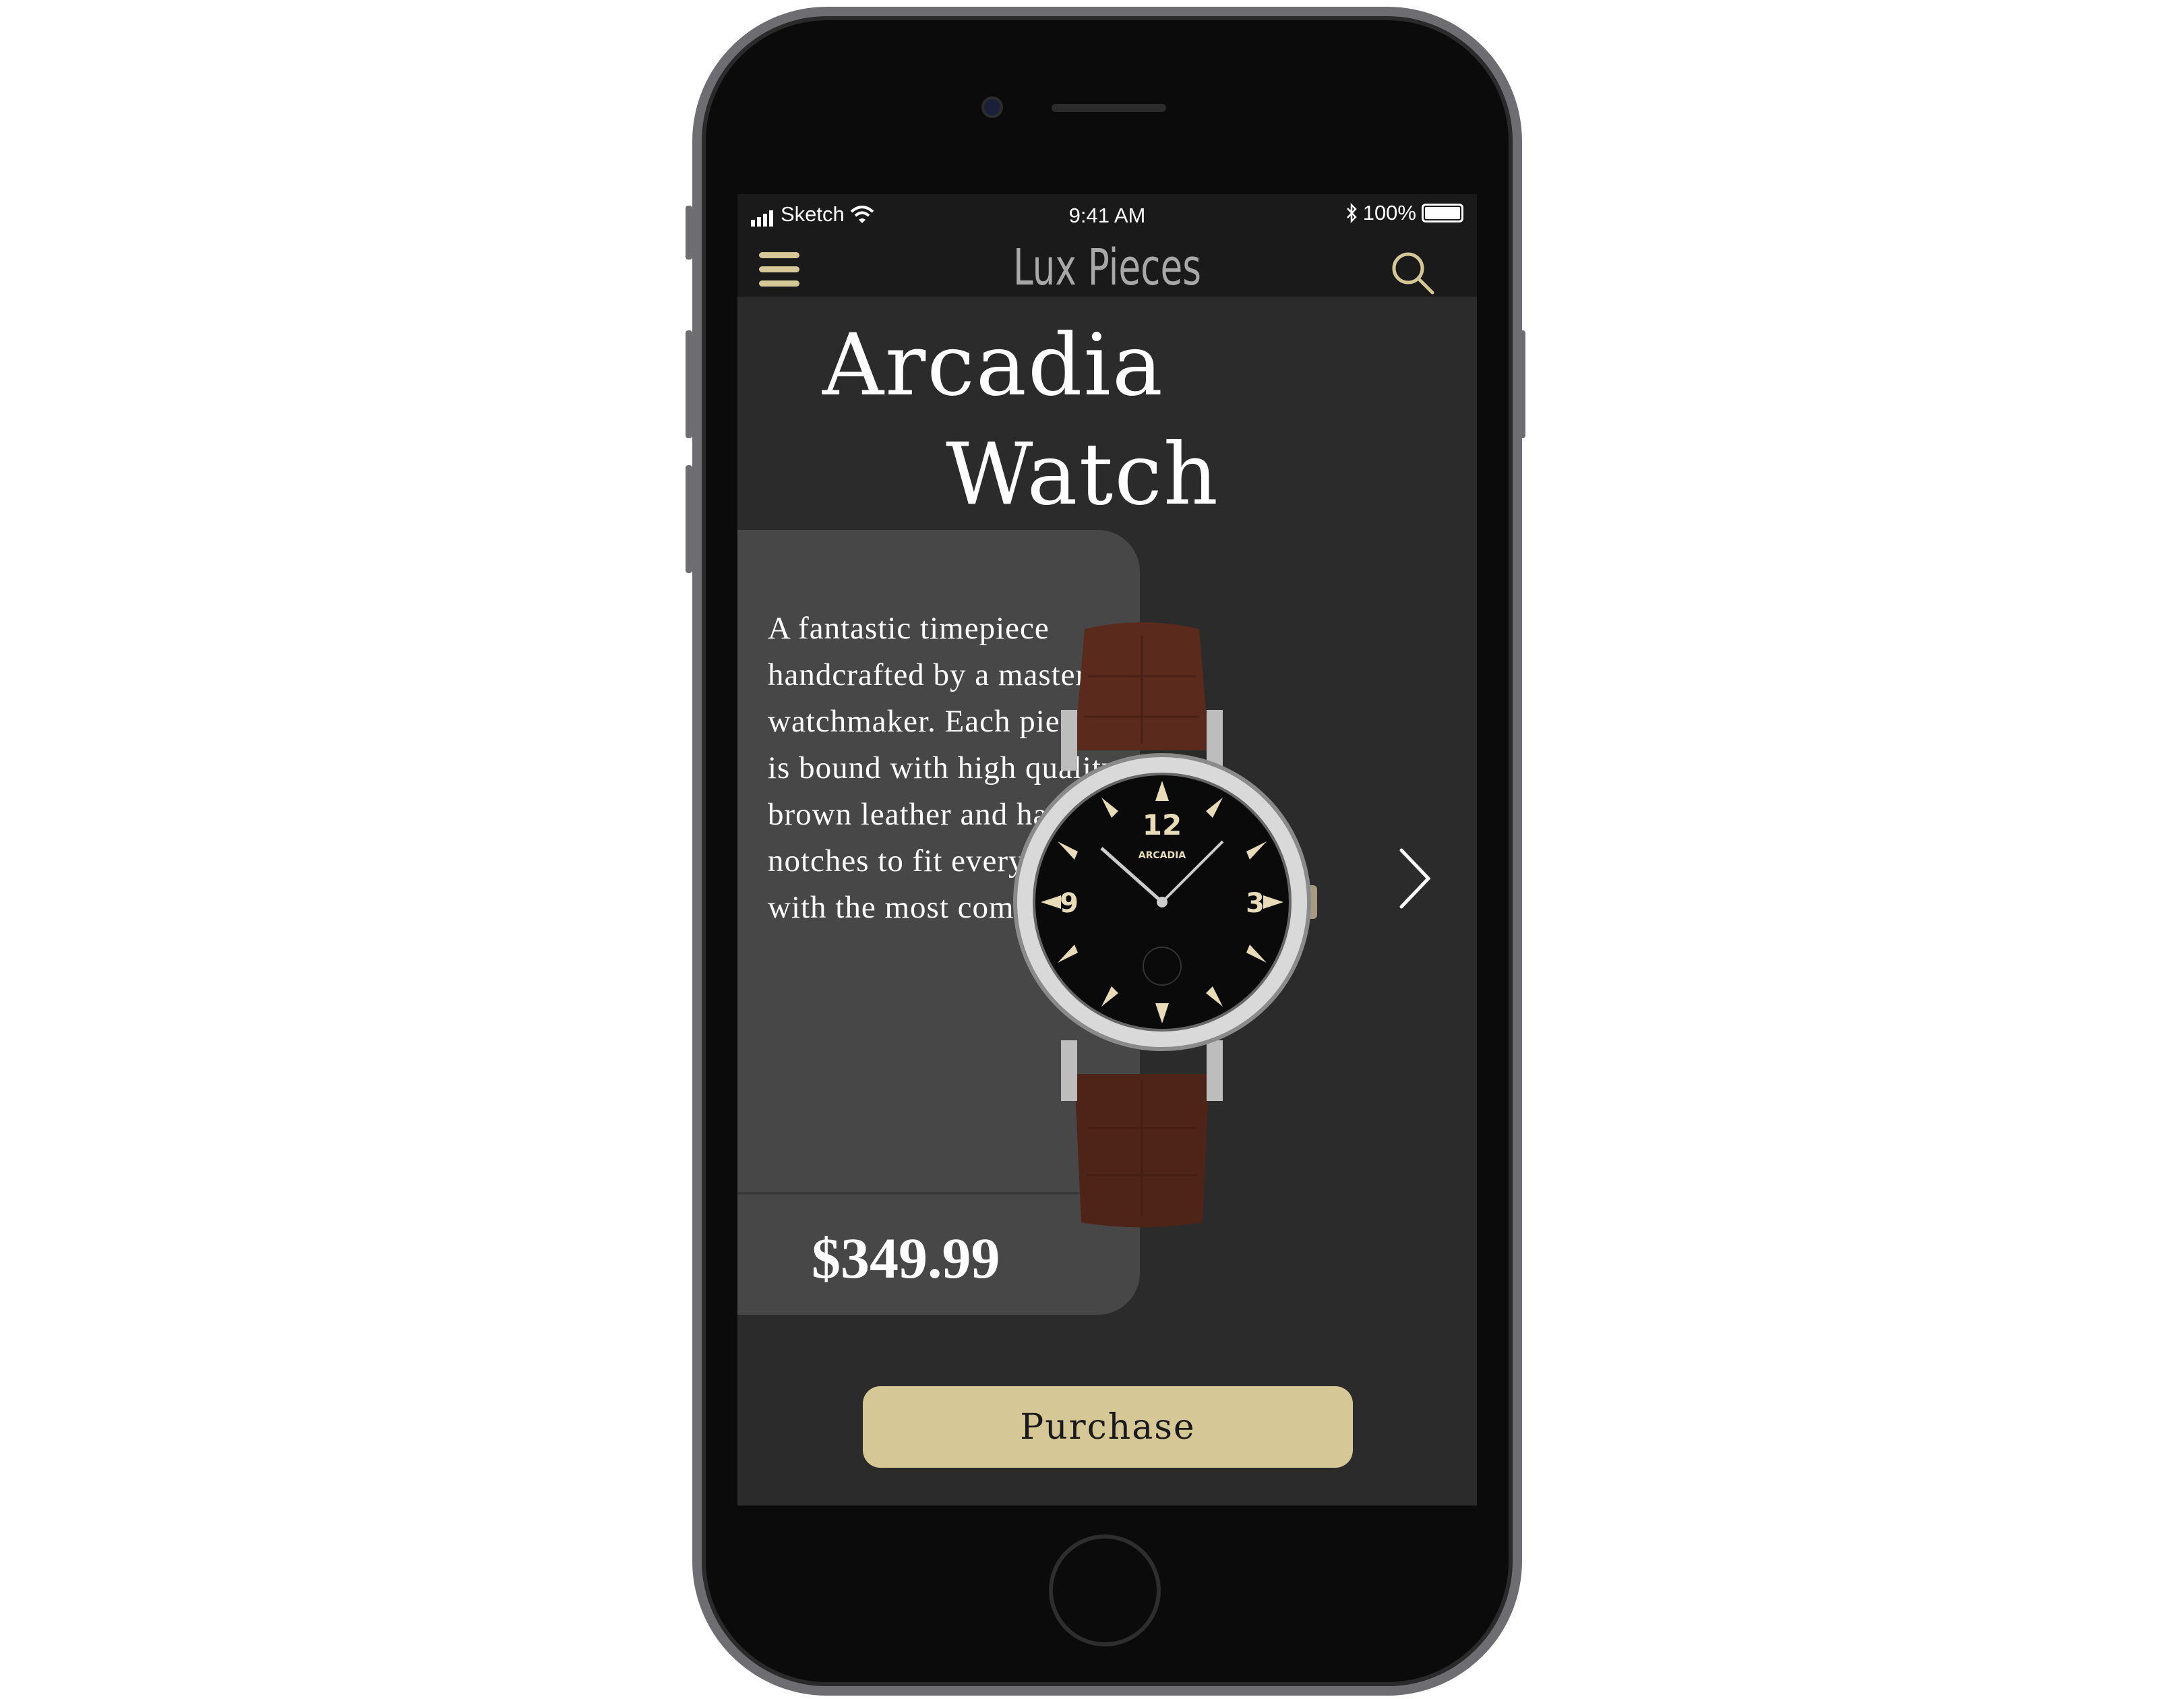 This screenshot has width=2184, height=1699. What do you see at coordinates (1165, 925) in the screenshot?
I see `watch-image: 12 9 3 ARCADIA` at bounding box center [1165, 925].